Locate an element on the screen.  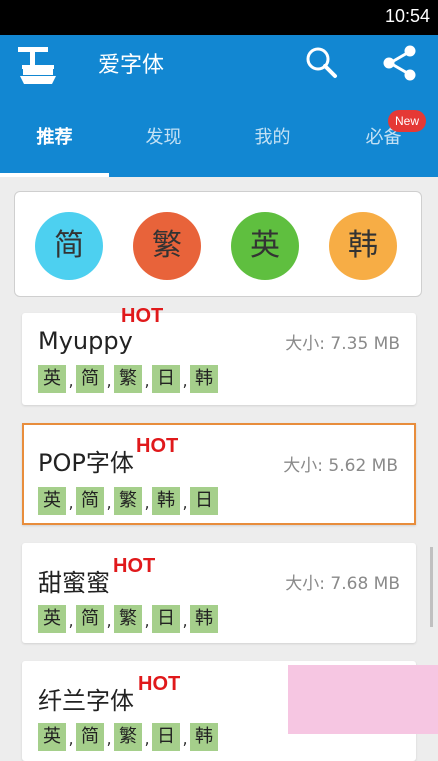
font-name: Myuppy is located at coordinates (85, 341).